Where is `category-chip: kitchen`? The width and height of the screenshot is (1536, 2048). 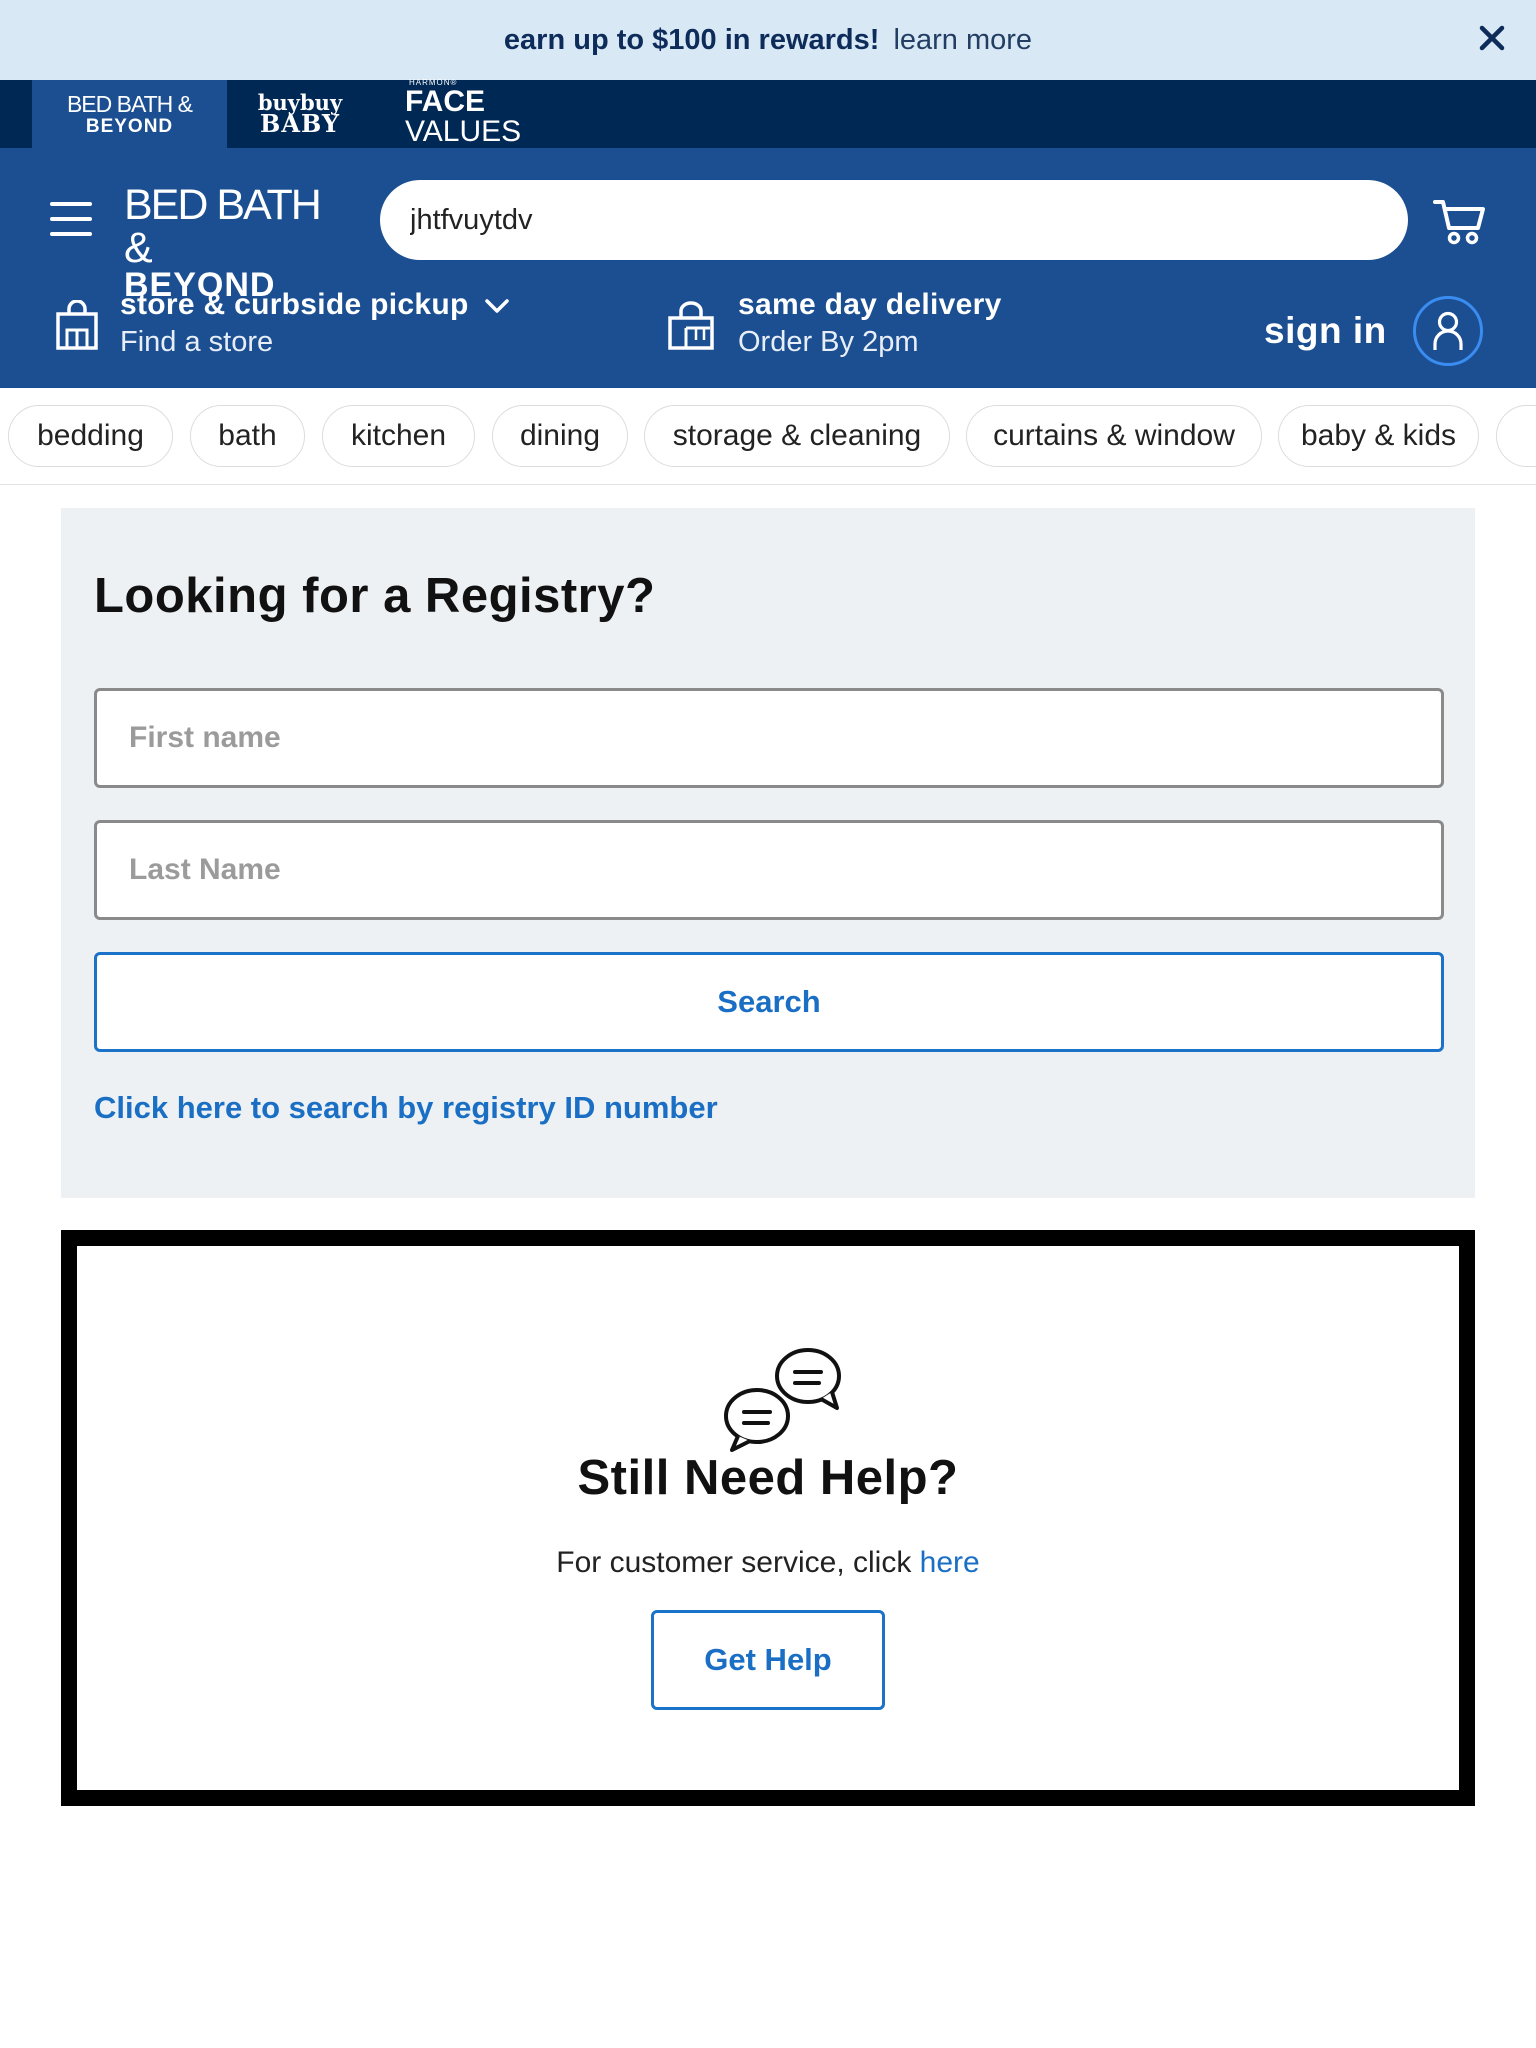 category-chip: kitchen is located at coordinates (398, 436).